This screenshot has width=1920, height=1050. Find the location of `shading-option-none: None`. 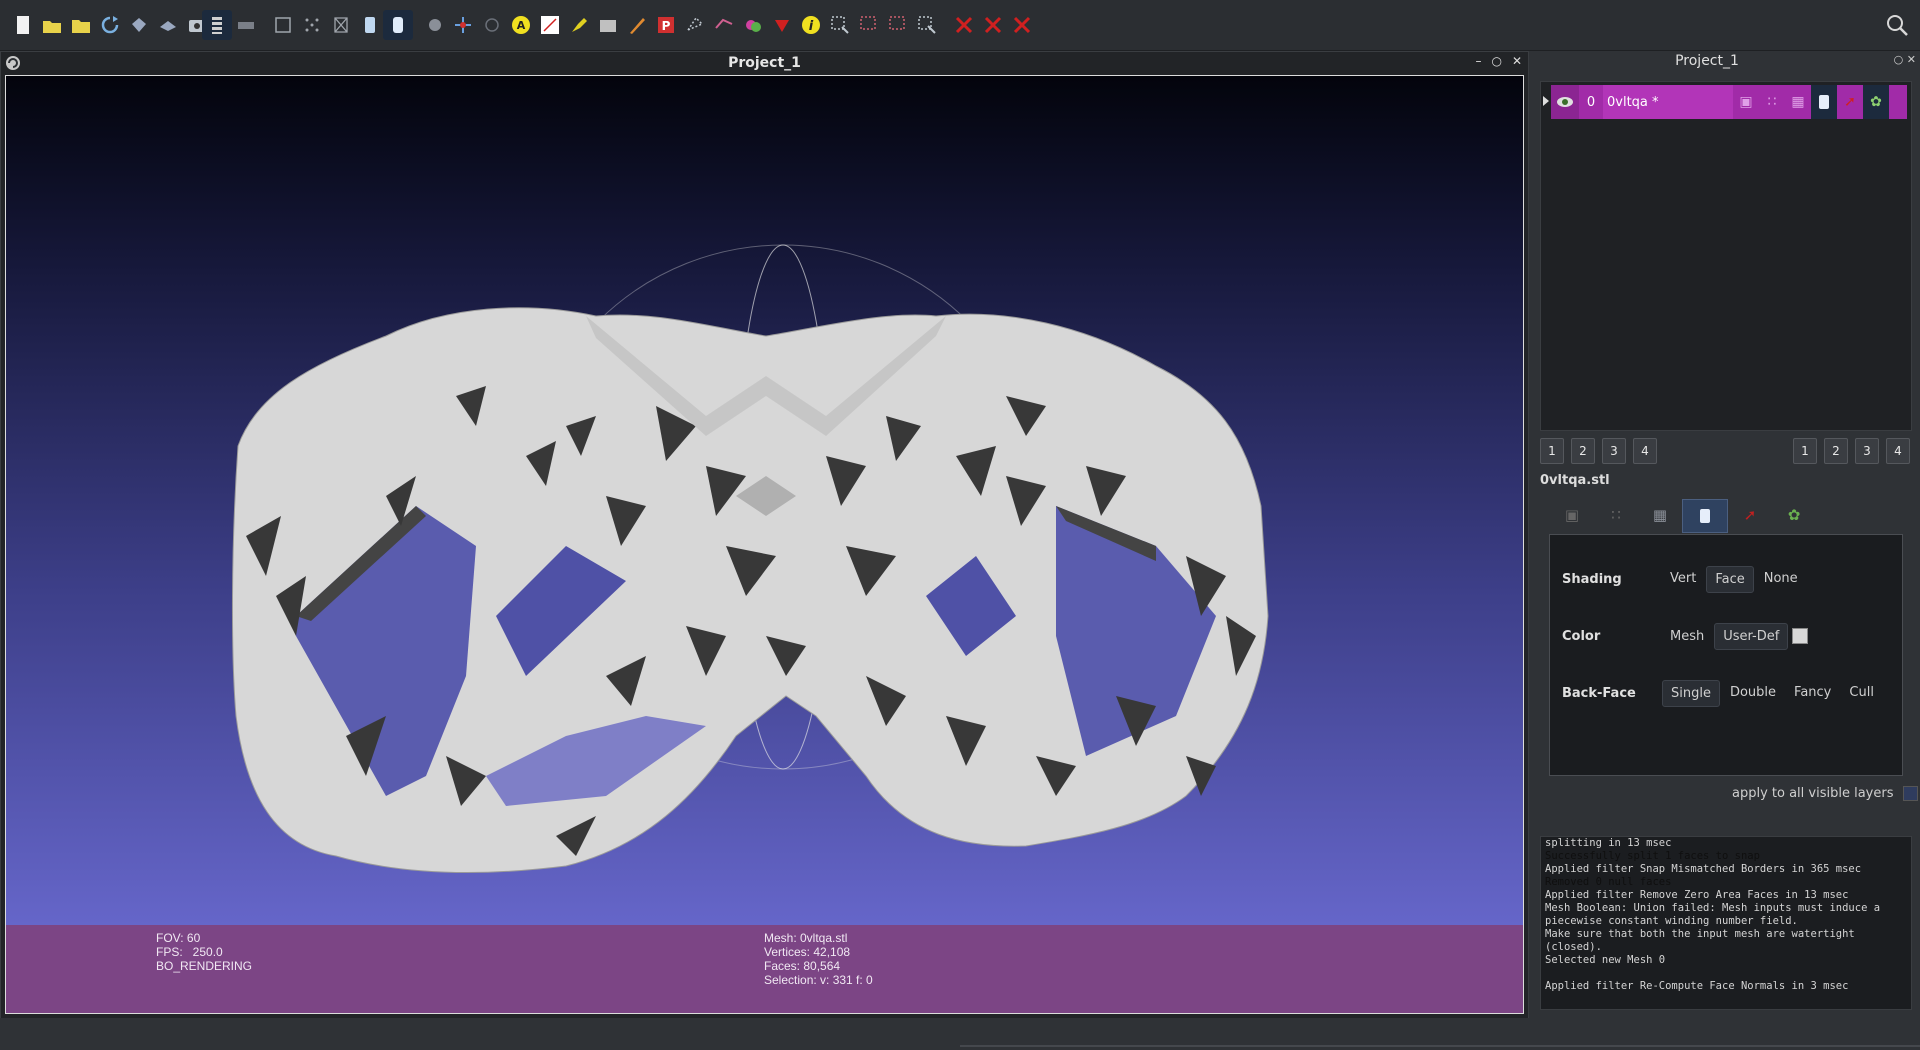

shading-option-none: None is located at coordinates (1781, 579).